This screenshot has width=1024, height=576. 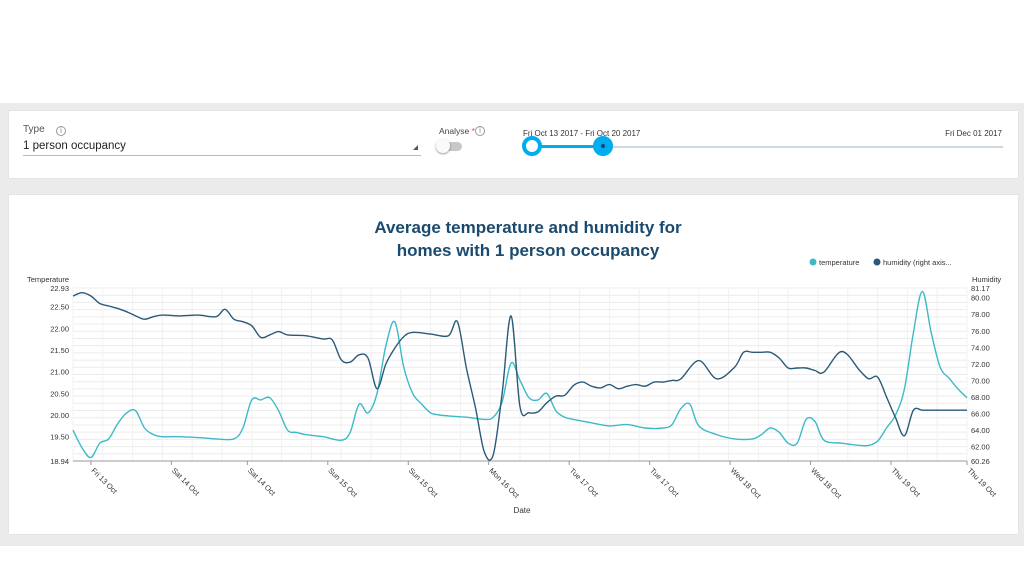 What do you see at coordinates (59, 461) in the screenshot?
I see `y-left-tick-label: 18.94` at bounding box center [59, 461].